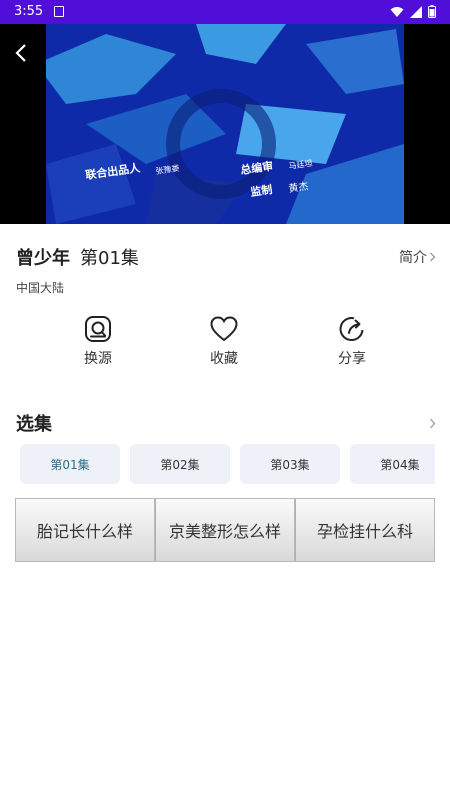  I want to click on ad-links: 胎记长什么样 京美整形怎么样 孕检挂什么科, so click(225, 530).